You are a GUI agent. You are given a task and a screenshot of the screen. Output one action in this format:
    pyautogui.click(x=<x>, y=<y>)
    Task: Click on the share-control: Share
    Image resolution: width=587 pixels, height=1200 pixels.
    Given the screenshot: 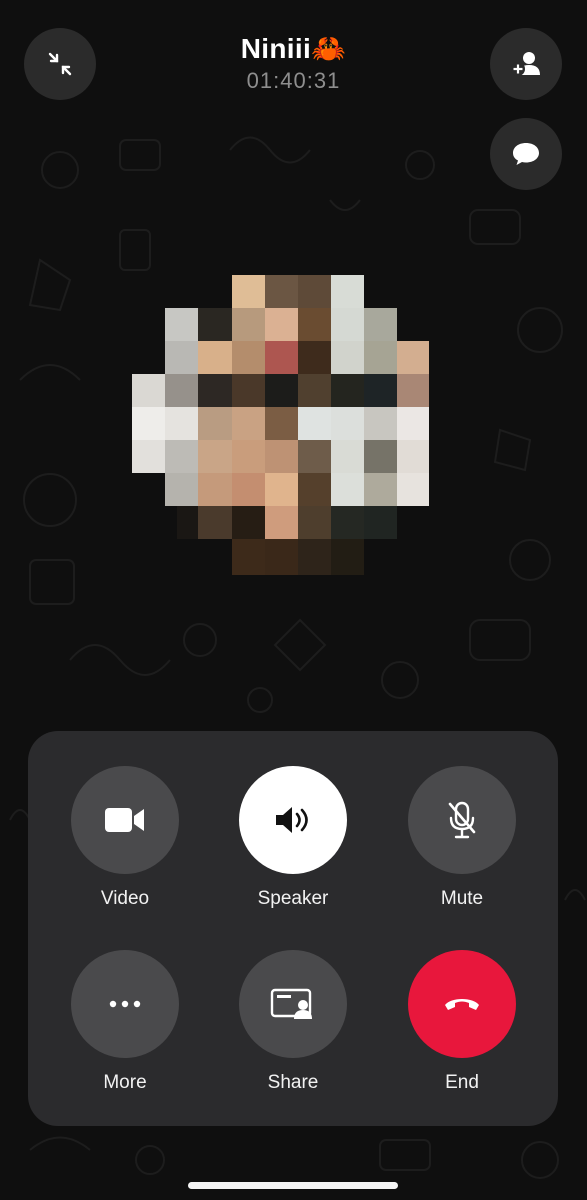 What is the action you would take?
    pyautogui.click(x=293, y=1022)
    